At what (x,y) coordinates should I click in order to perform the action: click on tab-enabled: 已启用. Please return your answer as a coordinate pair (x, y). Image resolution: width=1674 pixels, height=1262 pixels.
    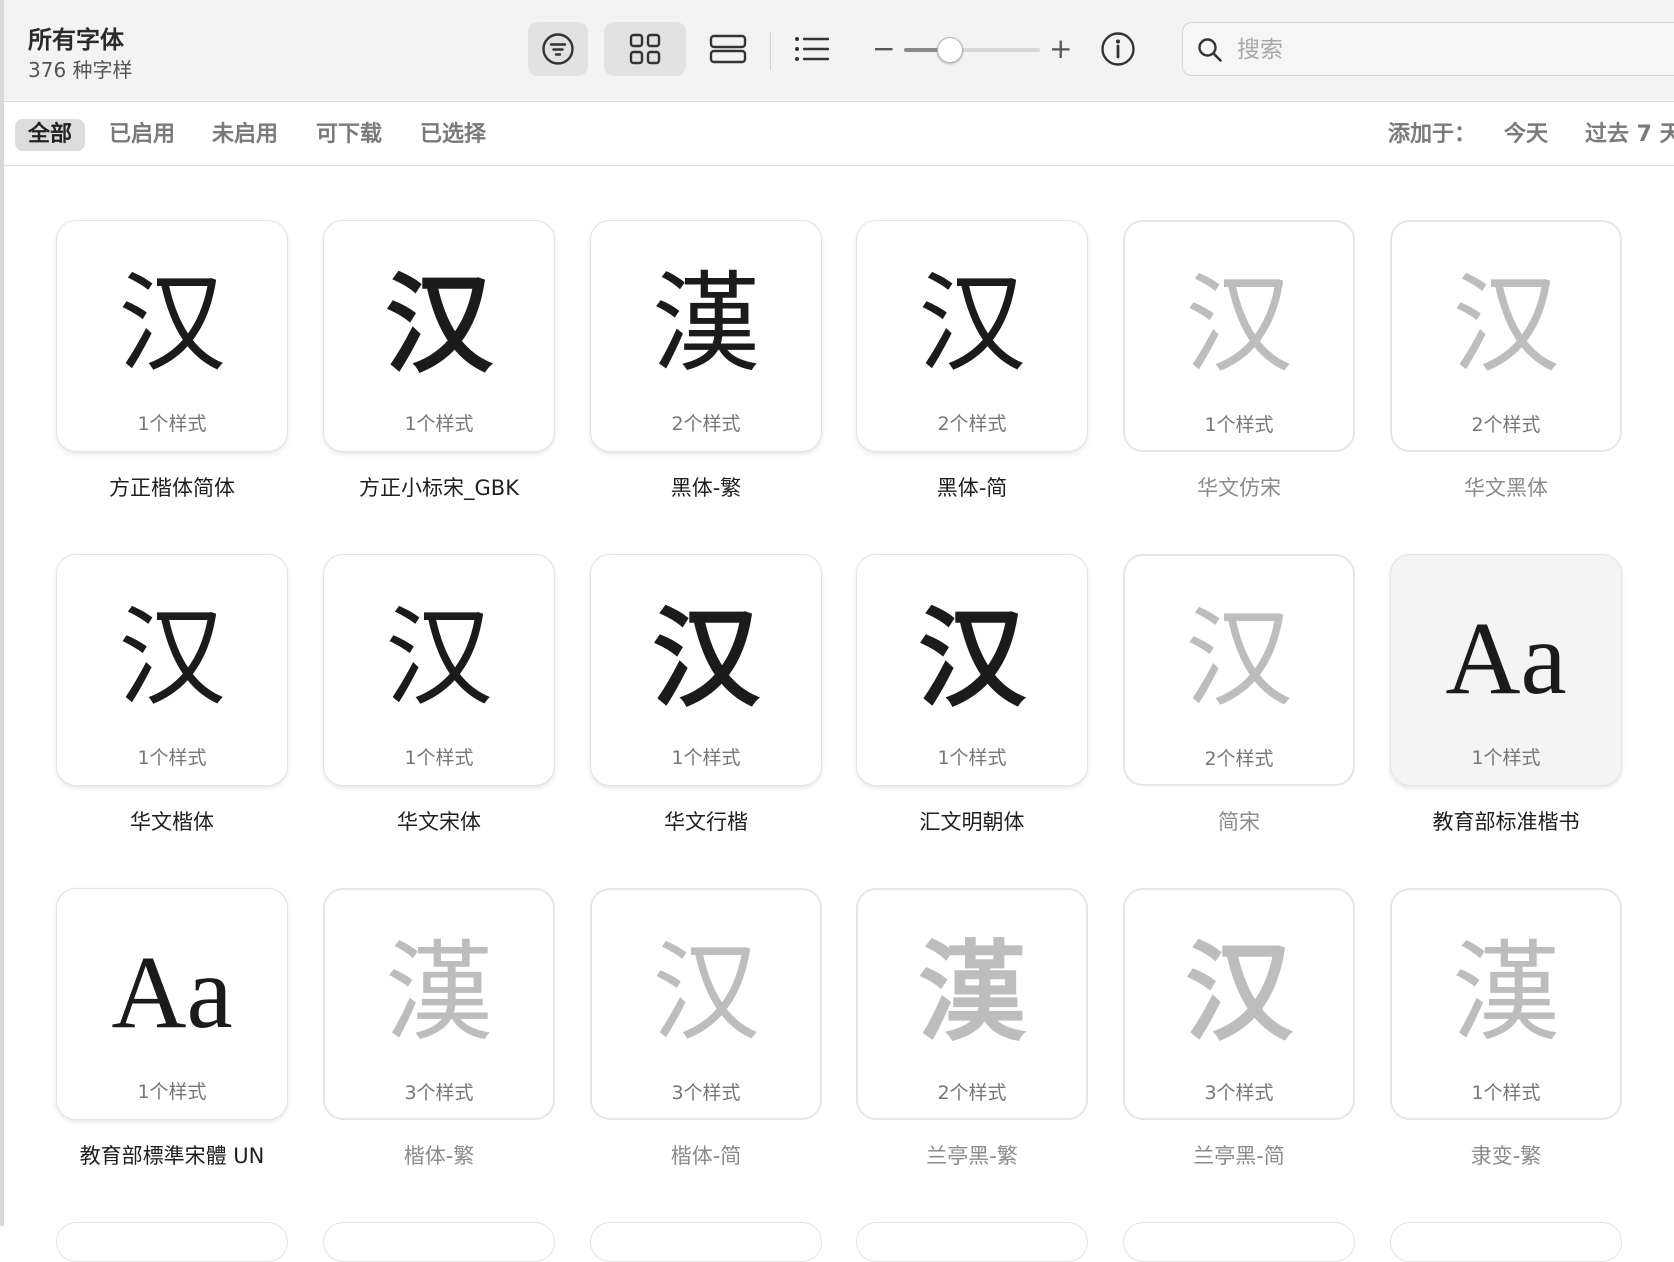
    Looking at the image, I should click on (142, 135).